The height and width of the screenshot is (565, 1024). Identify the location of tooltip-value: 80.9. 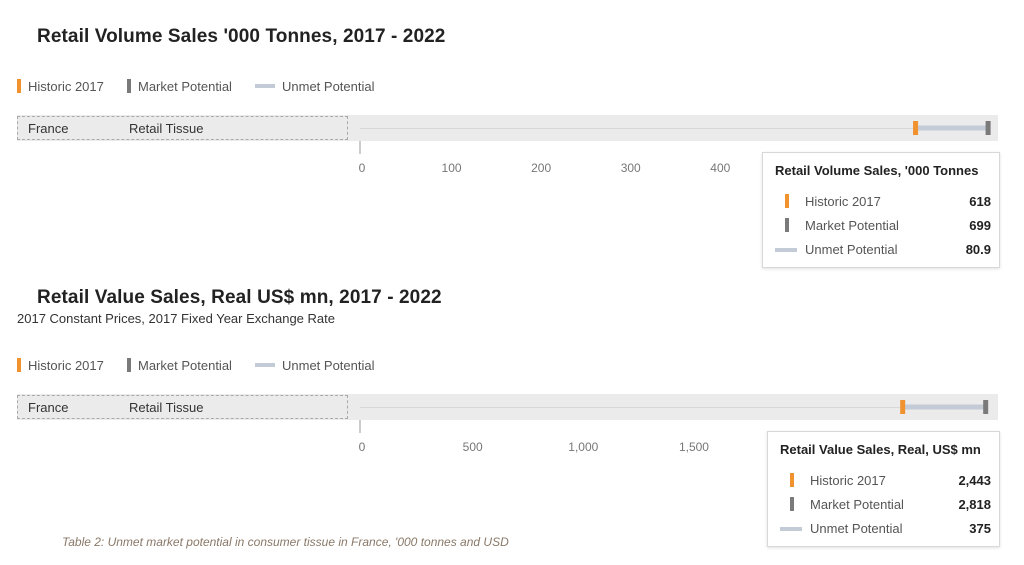
(978, 249).